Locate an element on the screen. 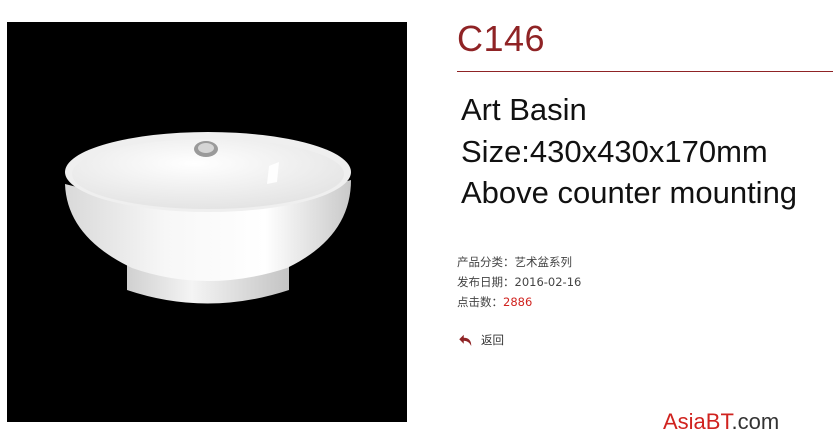 Image resolution: width=833 pixels, height=444 pixels. back-arrow-icon is located at coordinates (465, 340).